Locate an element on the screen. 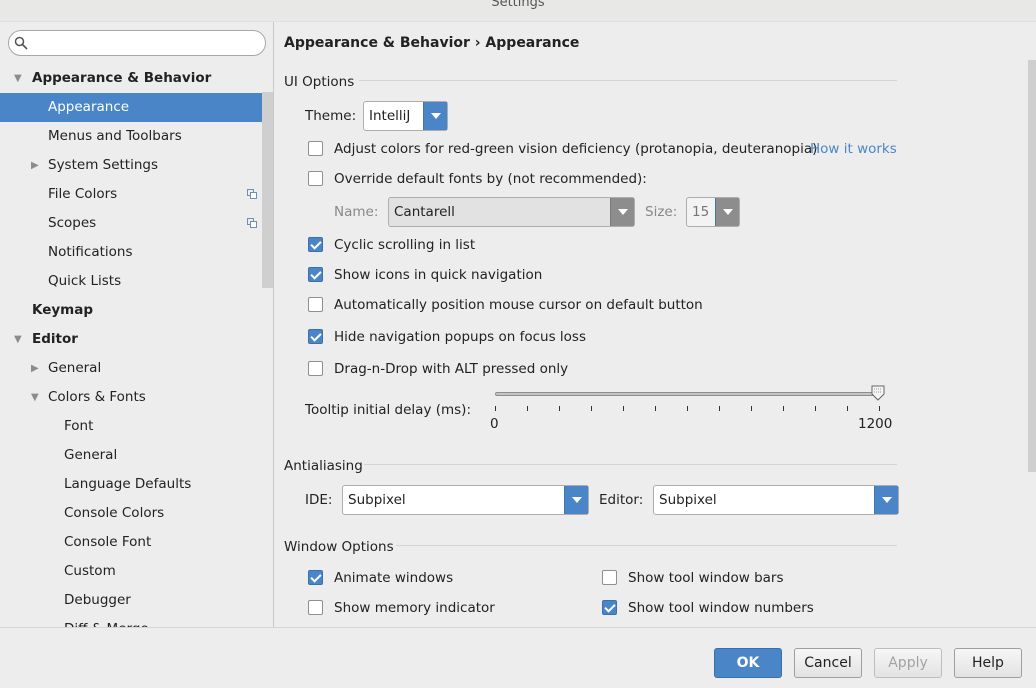 The image size is (1036, 688). font-name-select: Cantarell is located at coordinates (511, 212).